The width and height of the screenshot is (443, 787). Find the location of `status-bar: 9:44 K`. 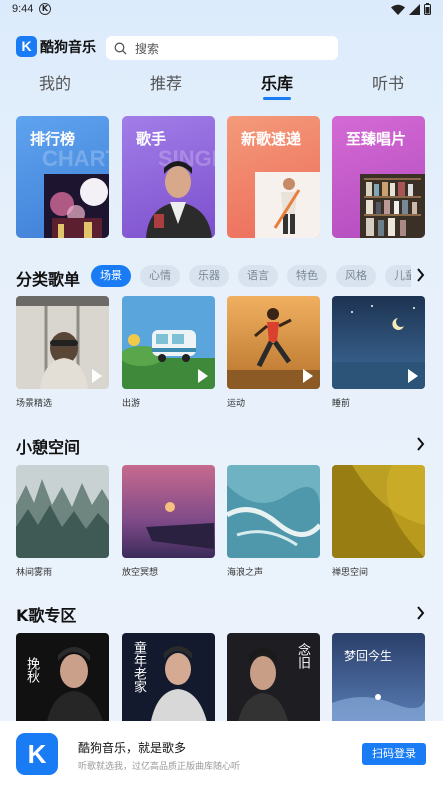

status-bar: 9:44 K is located at coordinates (221, 10).